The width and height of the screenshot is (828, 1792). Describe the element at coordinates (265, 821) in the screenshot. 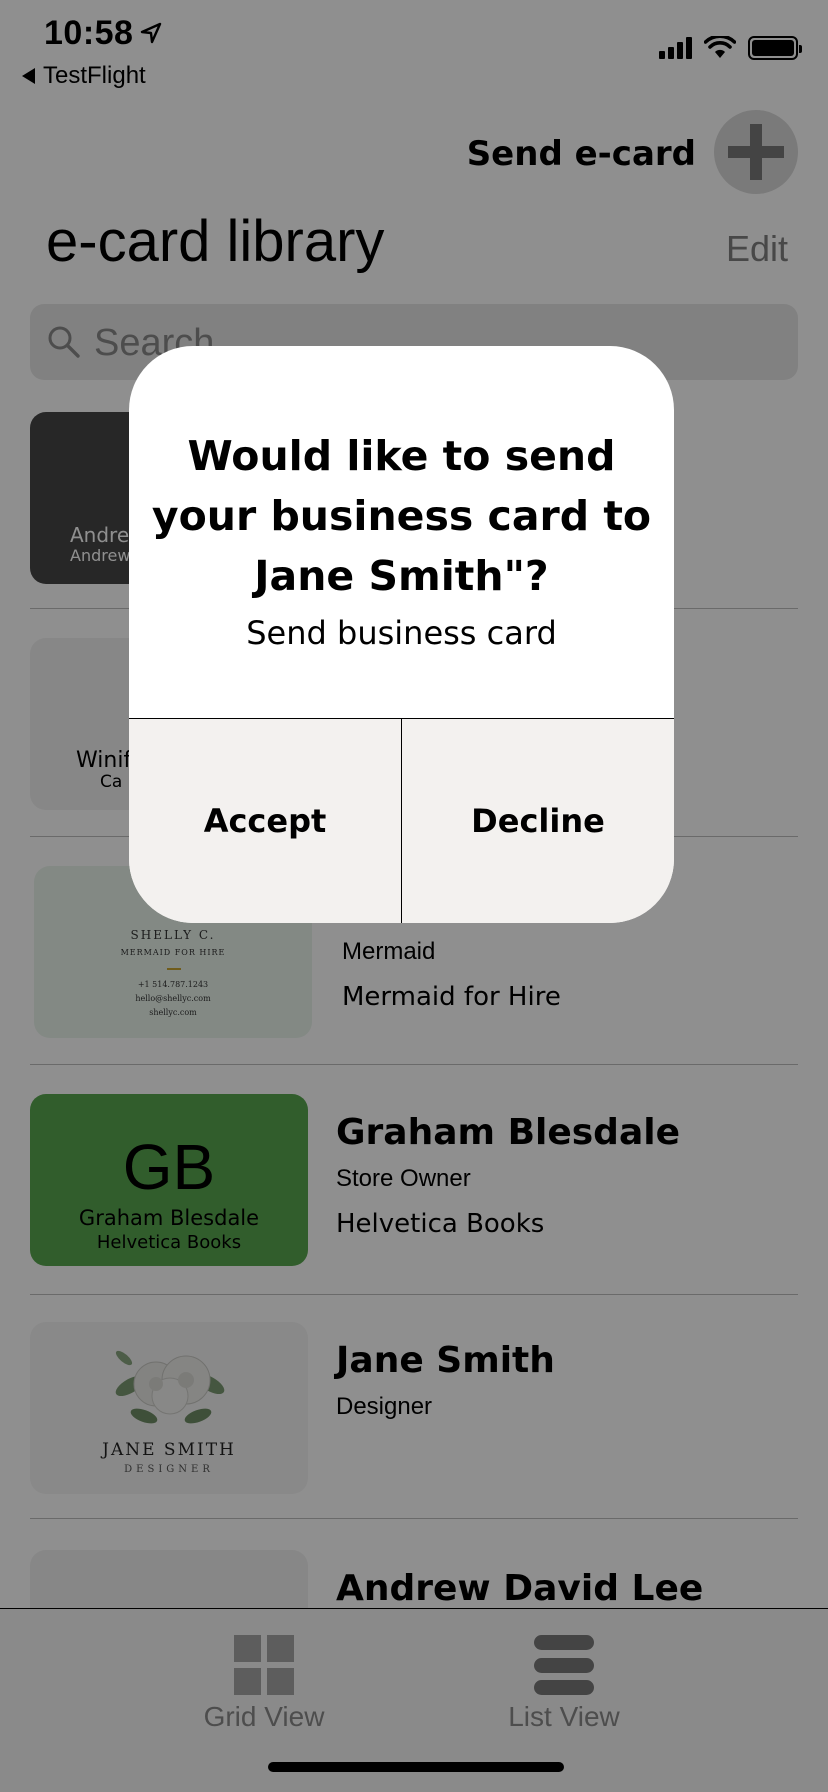

I see `accept-button: Accept` at that location.